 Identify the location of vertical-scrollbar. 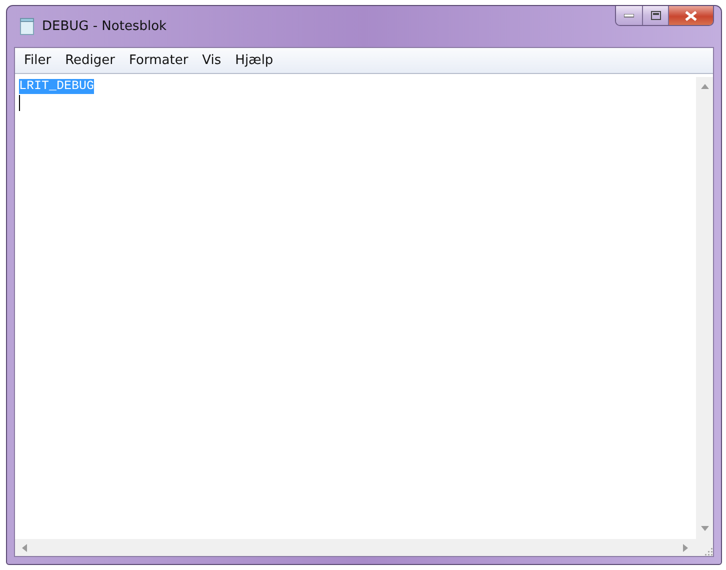
(704, 308).